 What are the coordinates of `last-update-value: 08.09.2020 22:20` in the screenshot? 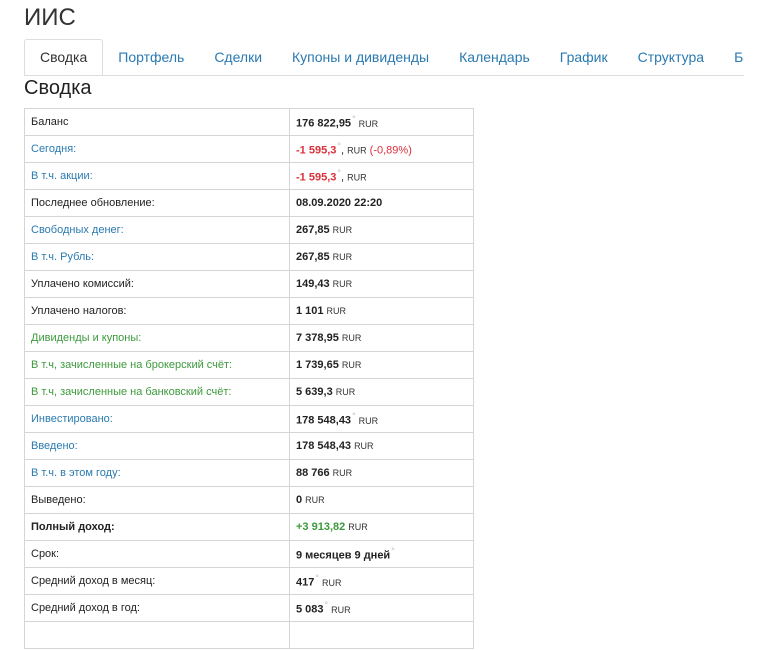 It's located at (381, 203).